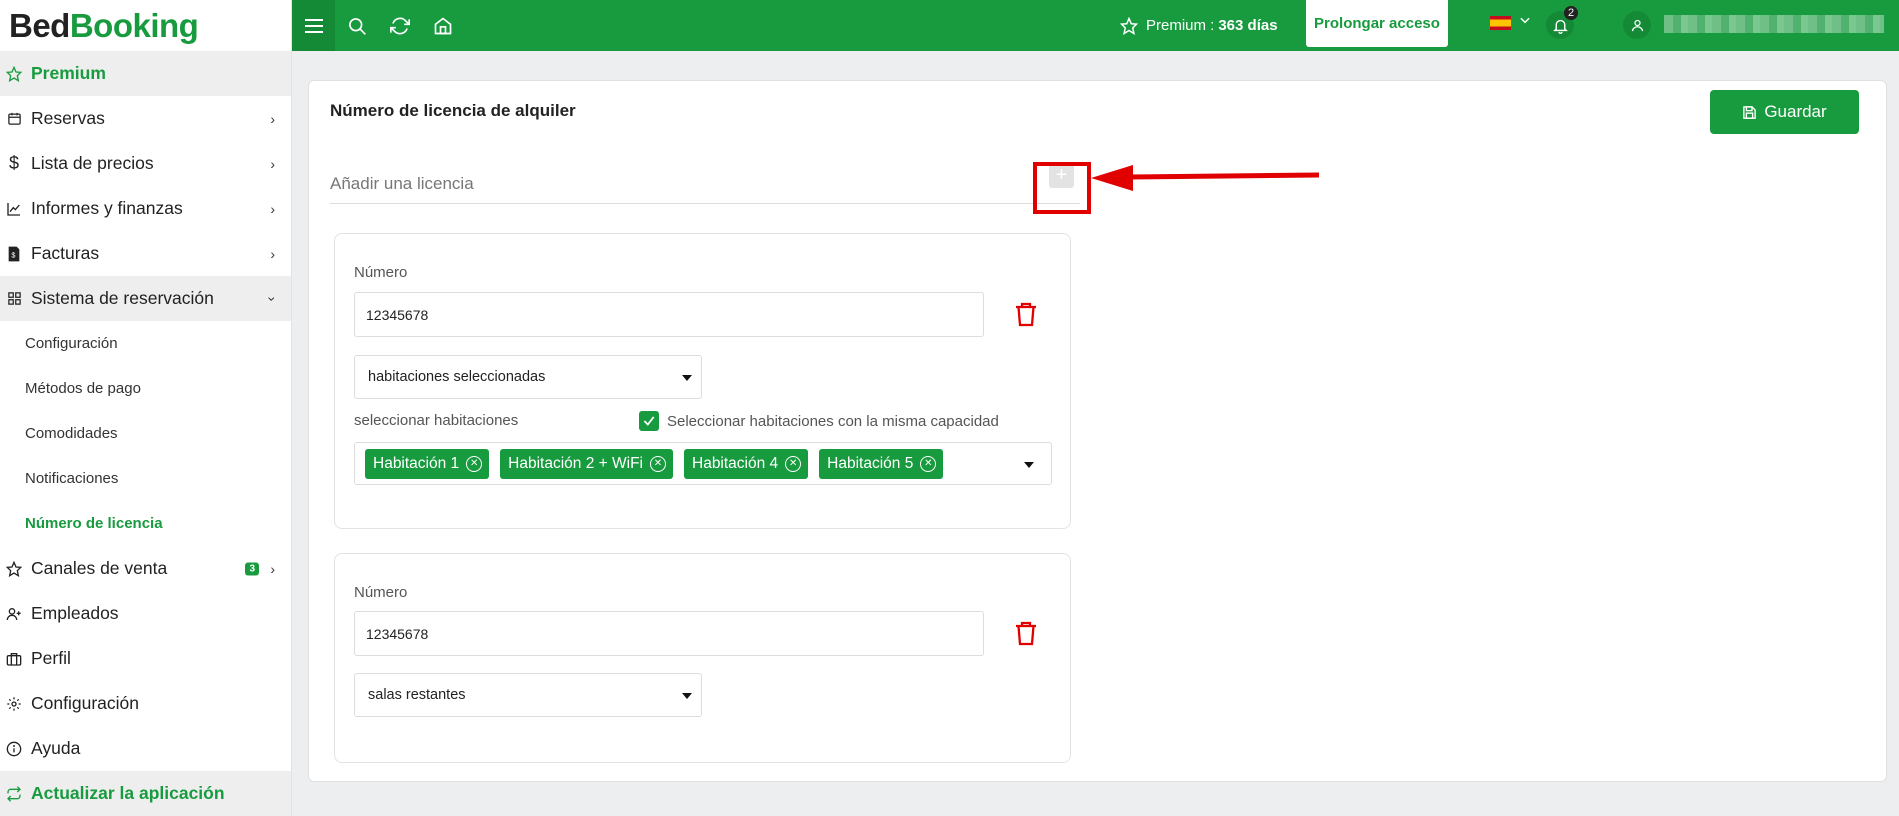 This screenshot has height=816, width=1899. What do you see at coordinates (145, 523) in the screenshot?
I see `sidebar-subitem-numero-licencia: Número de licencia` at bounding box center [145, 523].